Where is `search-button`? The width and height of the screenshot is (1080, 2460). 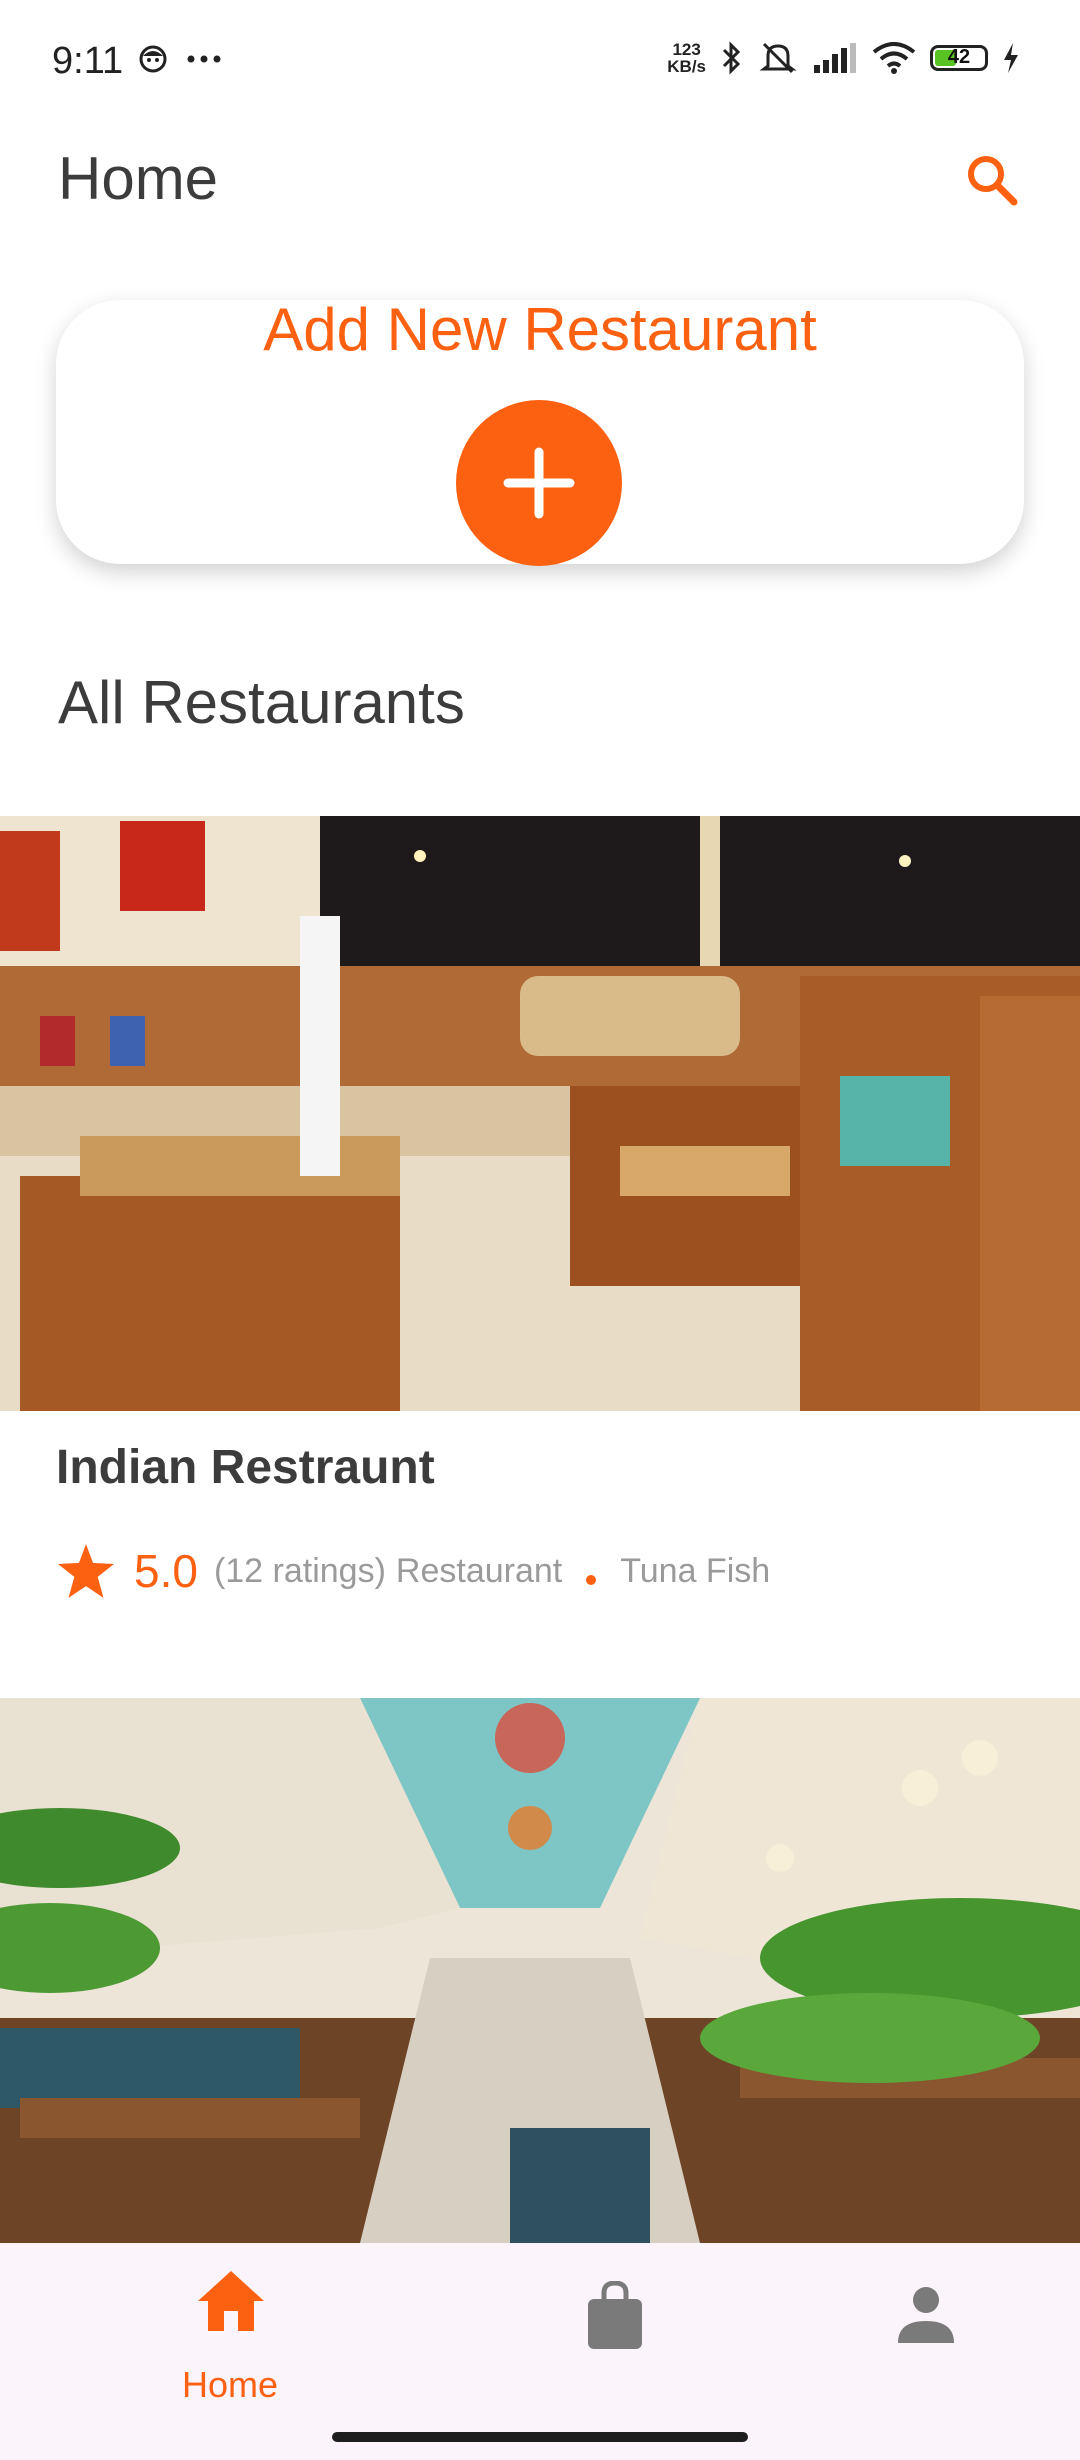
search-button is located at coordinates (992, 180).